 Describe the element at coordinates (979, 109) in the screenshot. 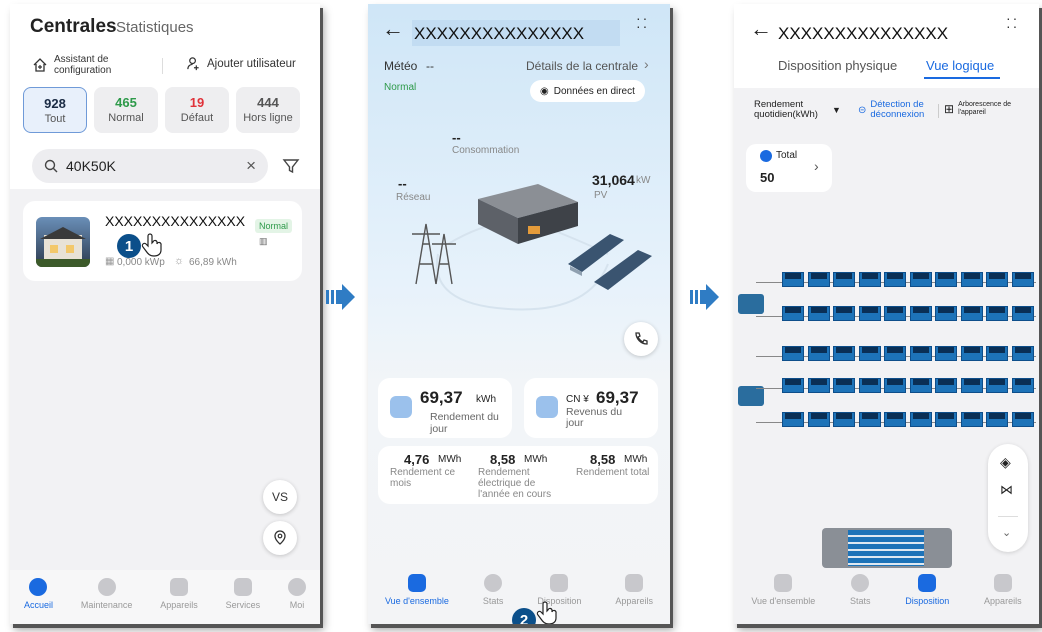

I see `device-tree-button: ⊞ Arborescence de l'appareil` at that location.